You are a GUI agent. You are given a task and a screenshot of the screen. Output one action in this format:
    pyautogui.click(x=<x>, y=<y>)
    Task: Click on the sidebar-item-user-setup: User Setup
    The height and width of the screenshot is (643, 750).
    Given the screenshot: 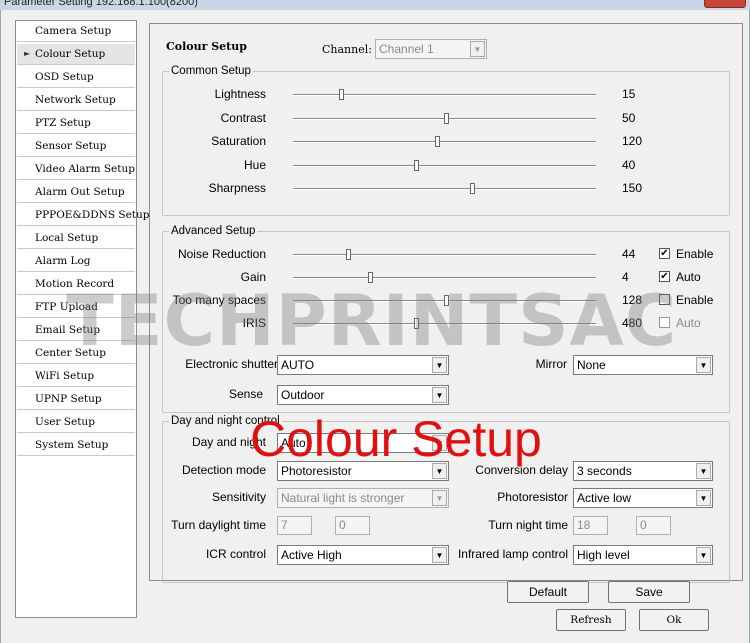 What is the action you would take?
    pyautogui.click(x=76, y=422)
    